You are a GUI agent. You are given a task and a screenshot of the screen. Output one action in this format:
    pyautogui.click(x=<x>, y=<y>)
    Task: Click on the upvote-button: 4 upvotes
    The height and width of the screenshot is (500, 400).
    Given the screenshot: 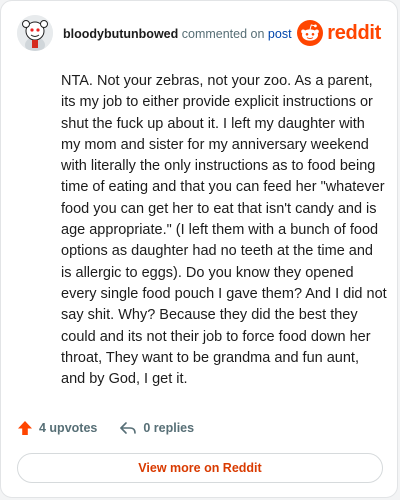 What is the action you would take?
    pyautogui.click(x=57, y=428)
    